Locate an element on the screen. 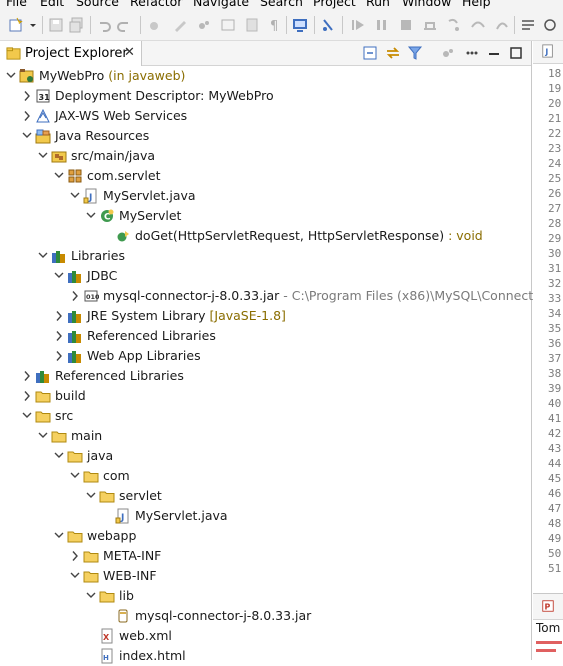 Image resolution: width=563 pixels, height=666 pixels. tree-item: build is located at coordinates (265, 396).